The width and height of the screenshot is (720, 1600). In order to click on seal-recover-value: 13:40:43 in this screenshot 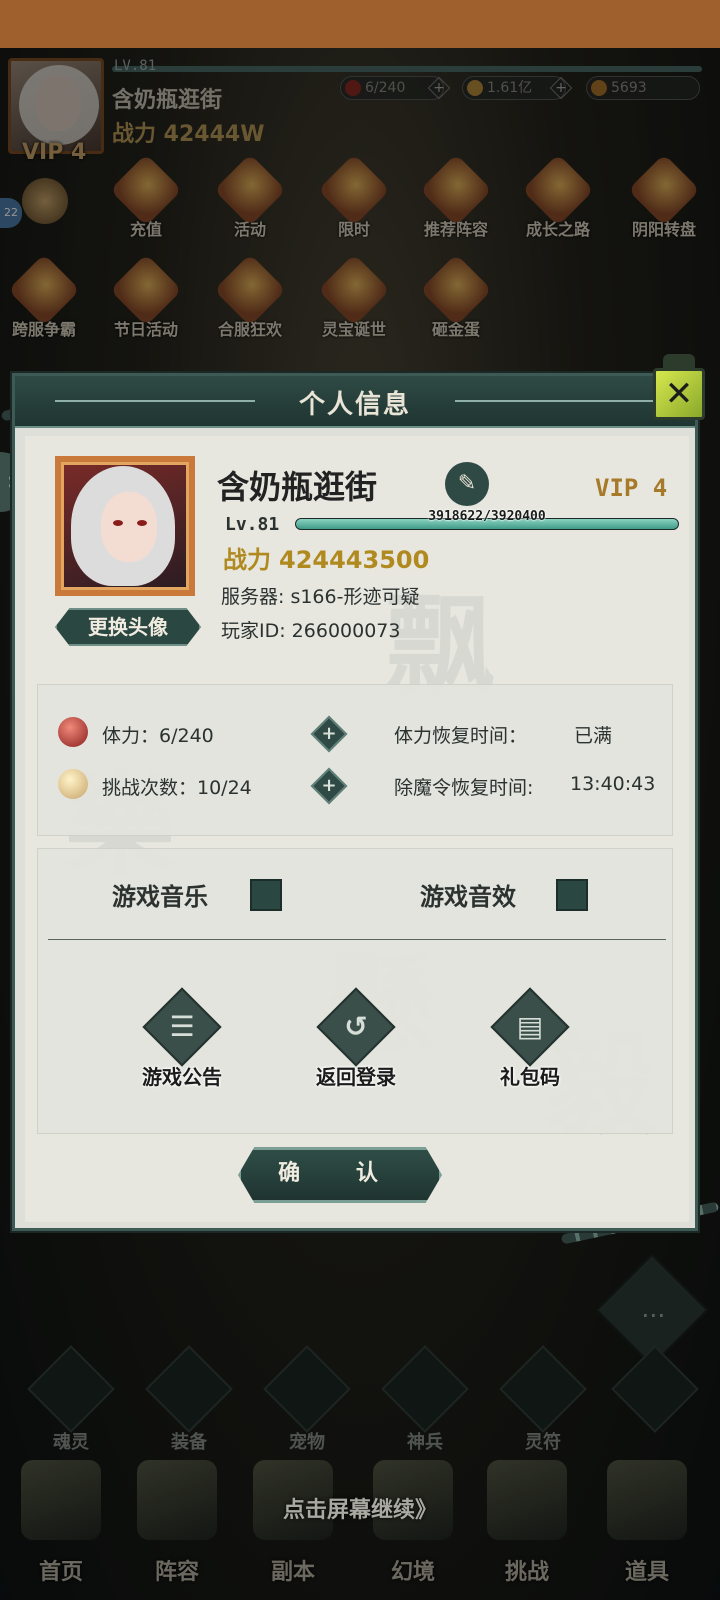, I will do `click(613, 784)`.